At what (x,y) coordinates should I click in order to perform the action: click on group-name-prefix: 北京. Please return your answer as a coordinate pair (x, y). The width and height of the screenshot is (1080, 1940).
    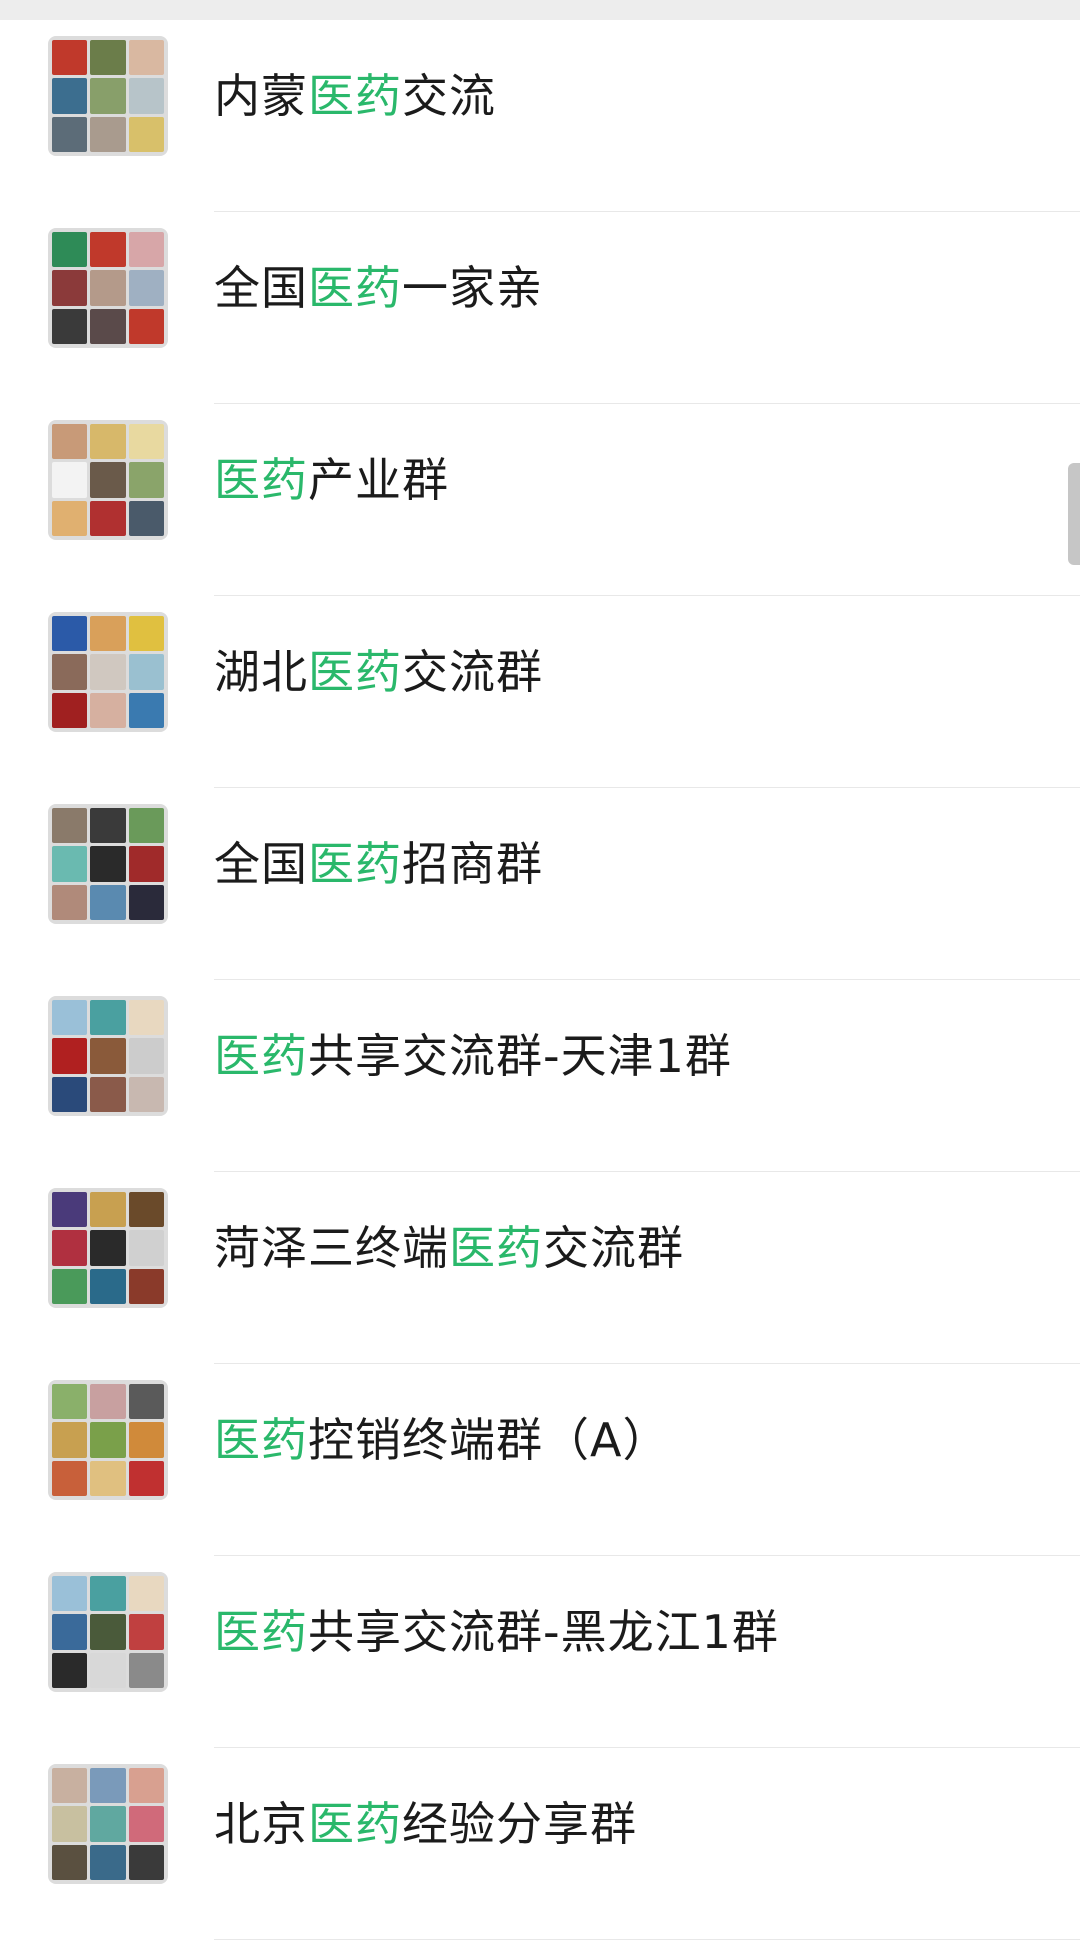
    Looking at the image, I should click on (261, 1824).